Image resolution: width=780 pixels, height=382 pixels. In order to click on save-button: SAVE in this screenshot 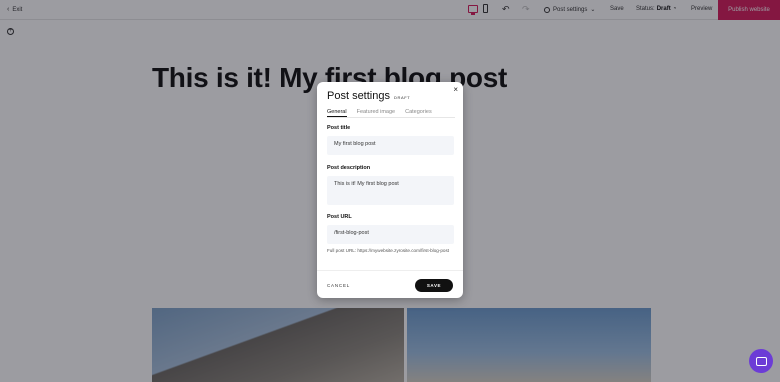, I will do `click(434, 285)`.